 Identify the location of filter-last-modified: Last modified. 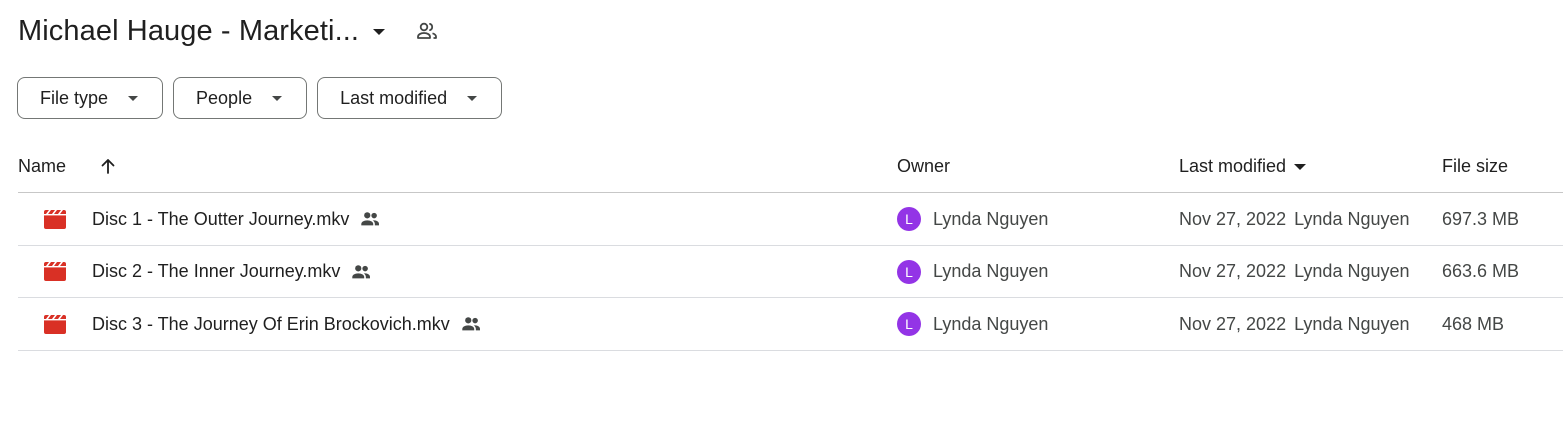
(410, 98).